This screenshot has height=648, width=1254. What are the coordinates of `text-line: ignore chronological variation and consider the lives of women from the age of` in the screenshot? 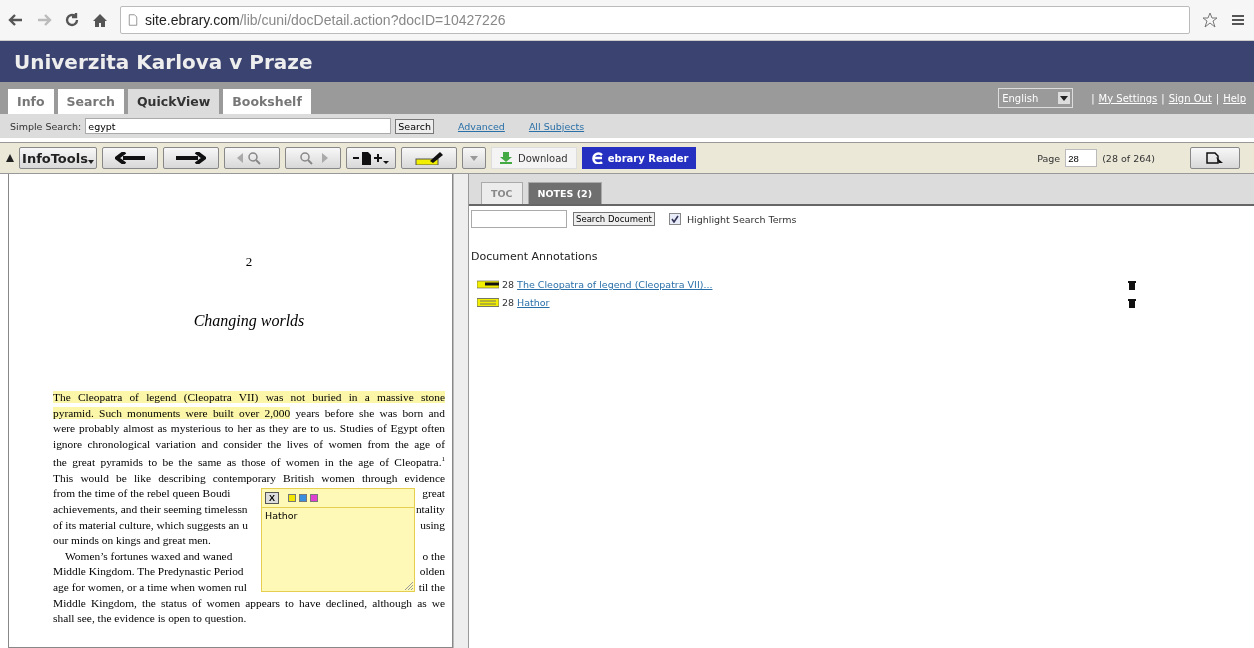 It's located at (249, 444).